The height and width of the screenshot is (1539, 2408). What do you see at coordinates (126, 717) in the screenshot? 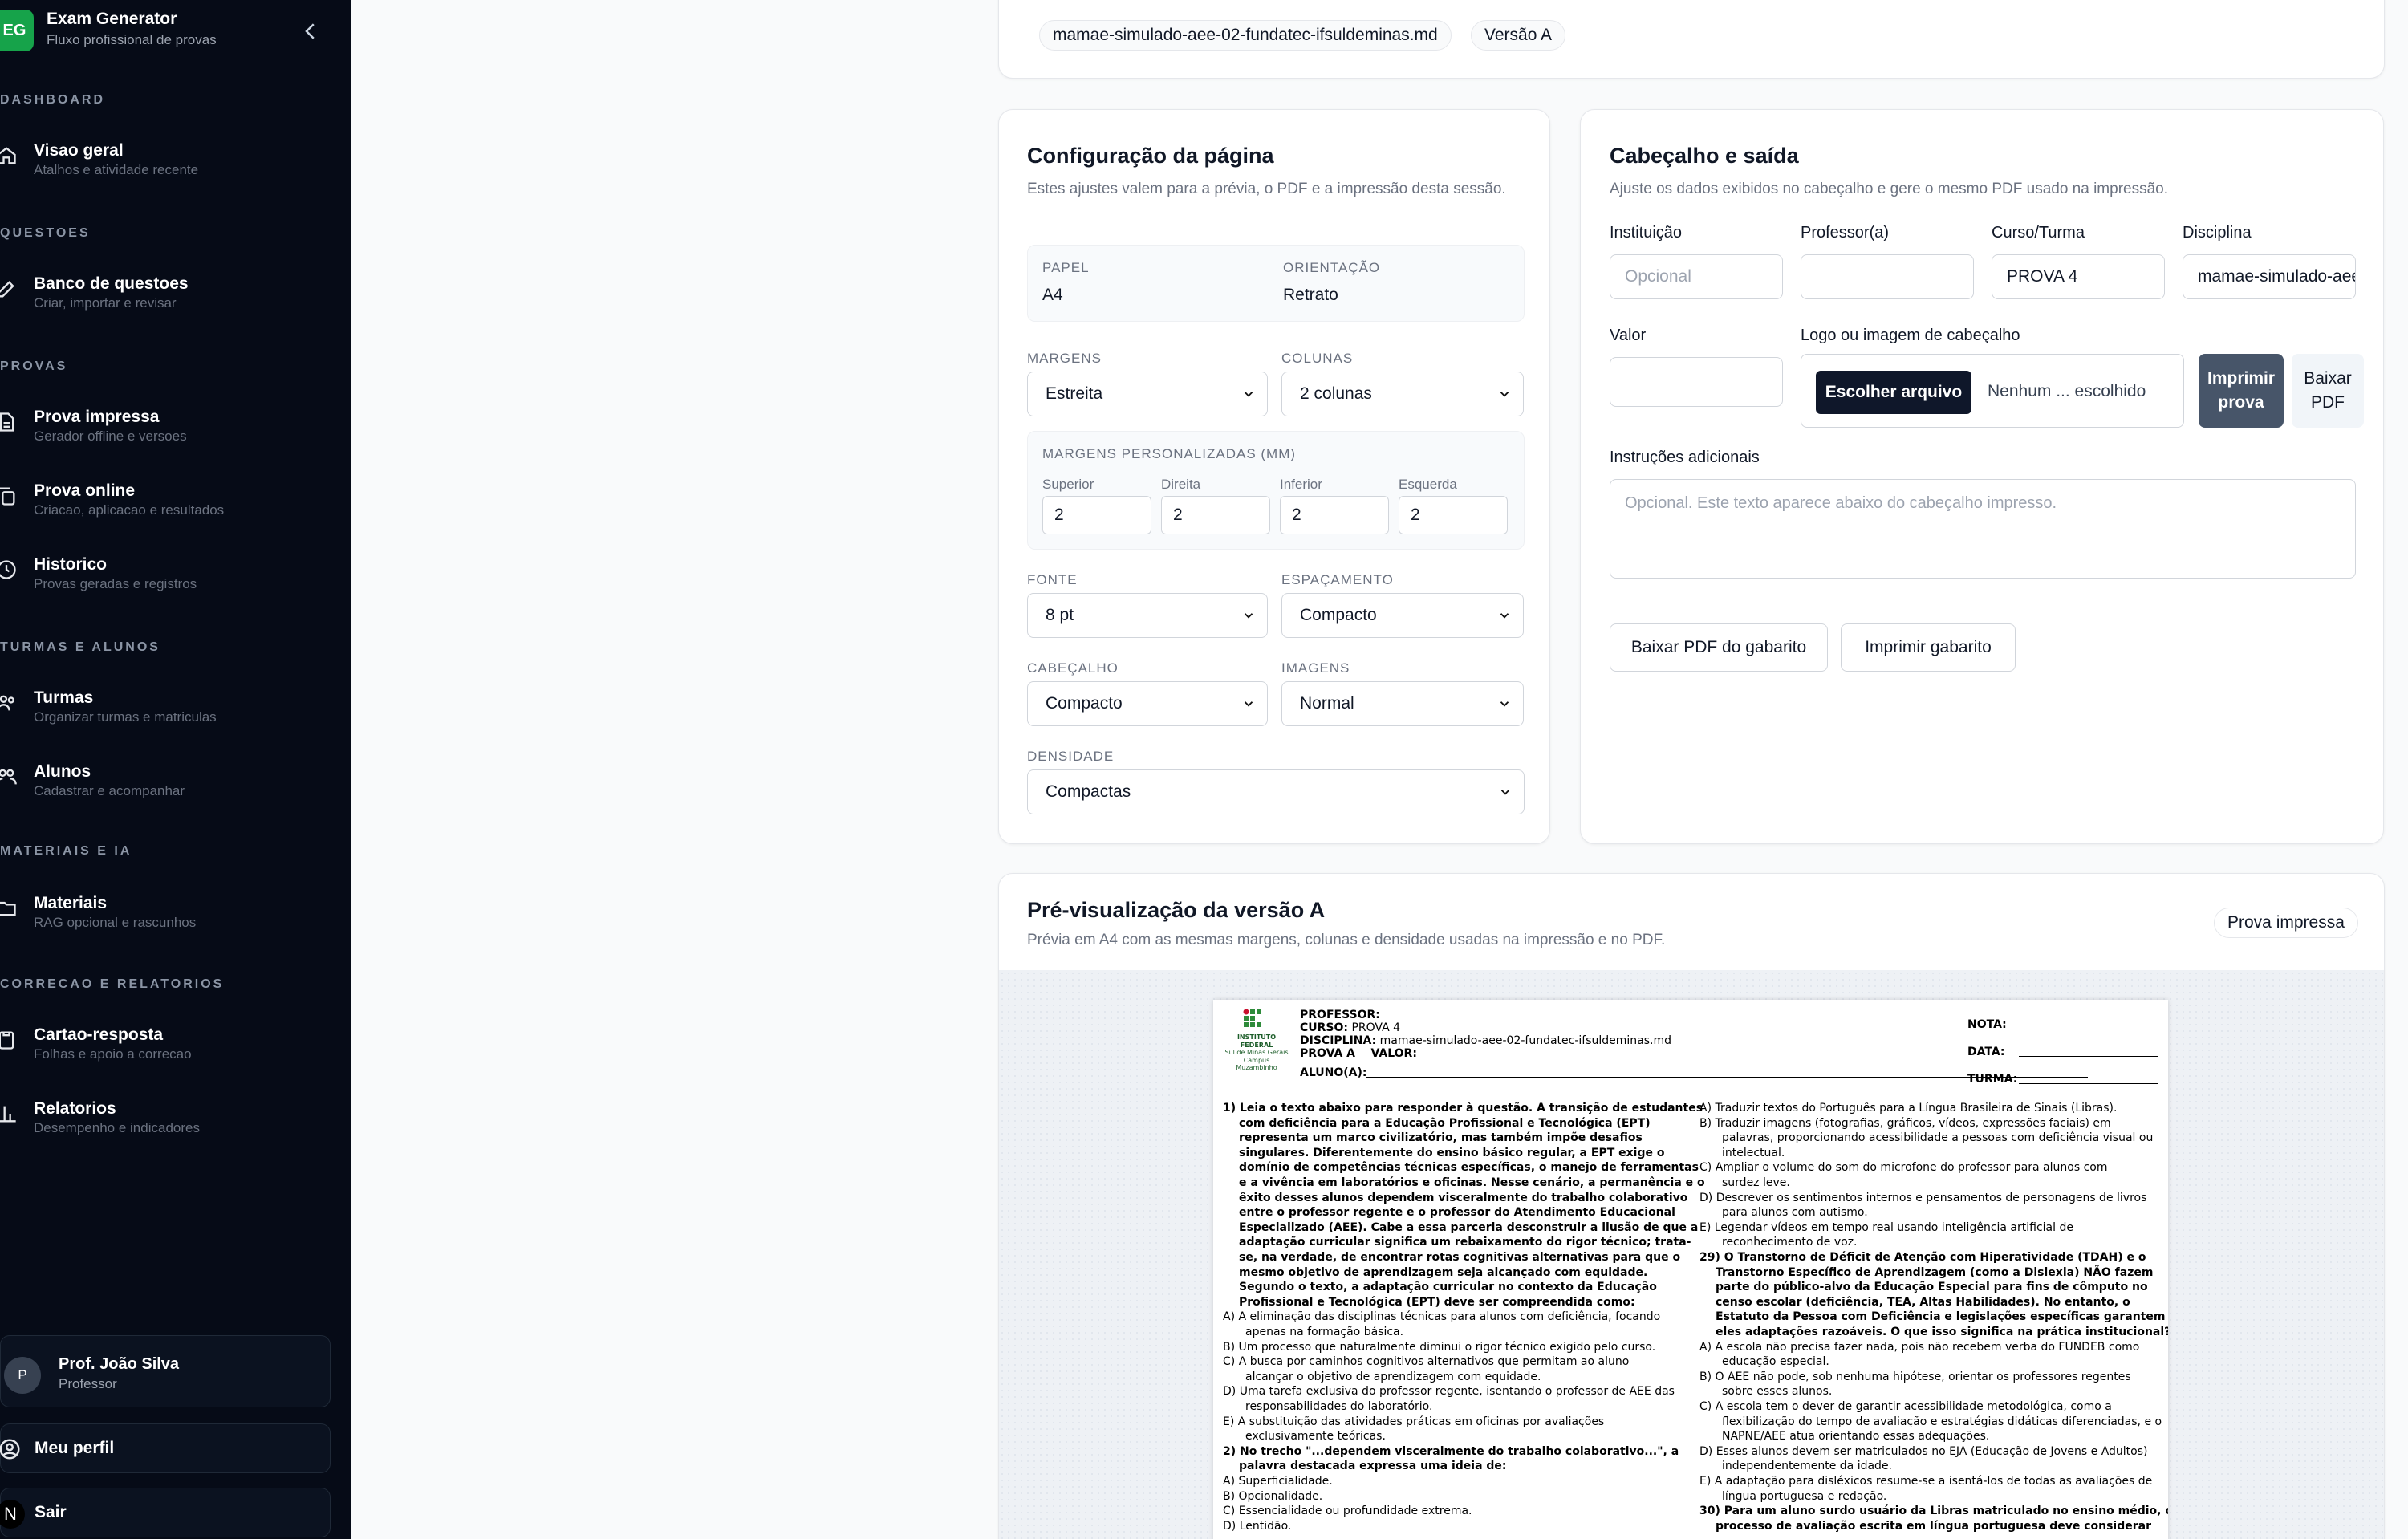
I see `sidebar-item-desc: Organizar turmas e matriculas` at bounding box center [126, 717].